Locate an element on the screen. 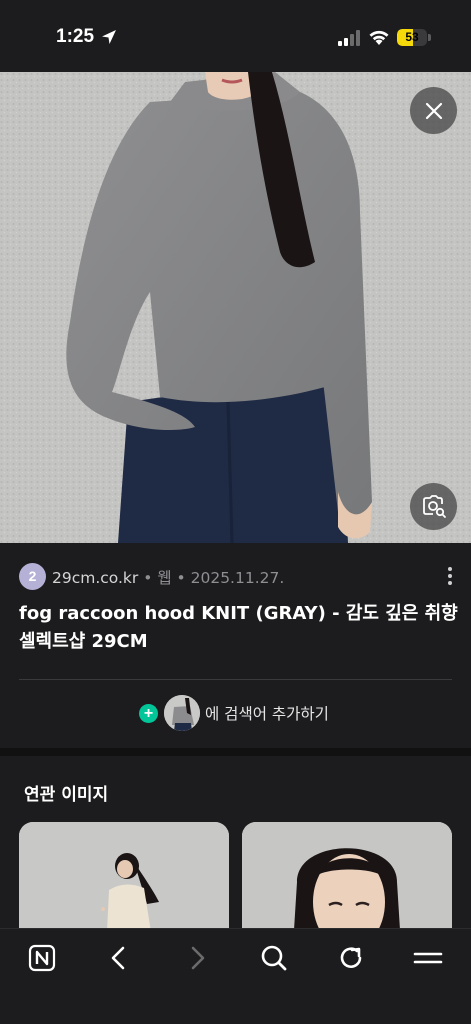  wifi-icon is located at coordinates (379, 37).